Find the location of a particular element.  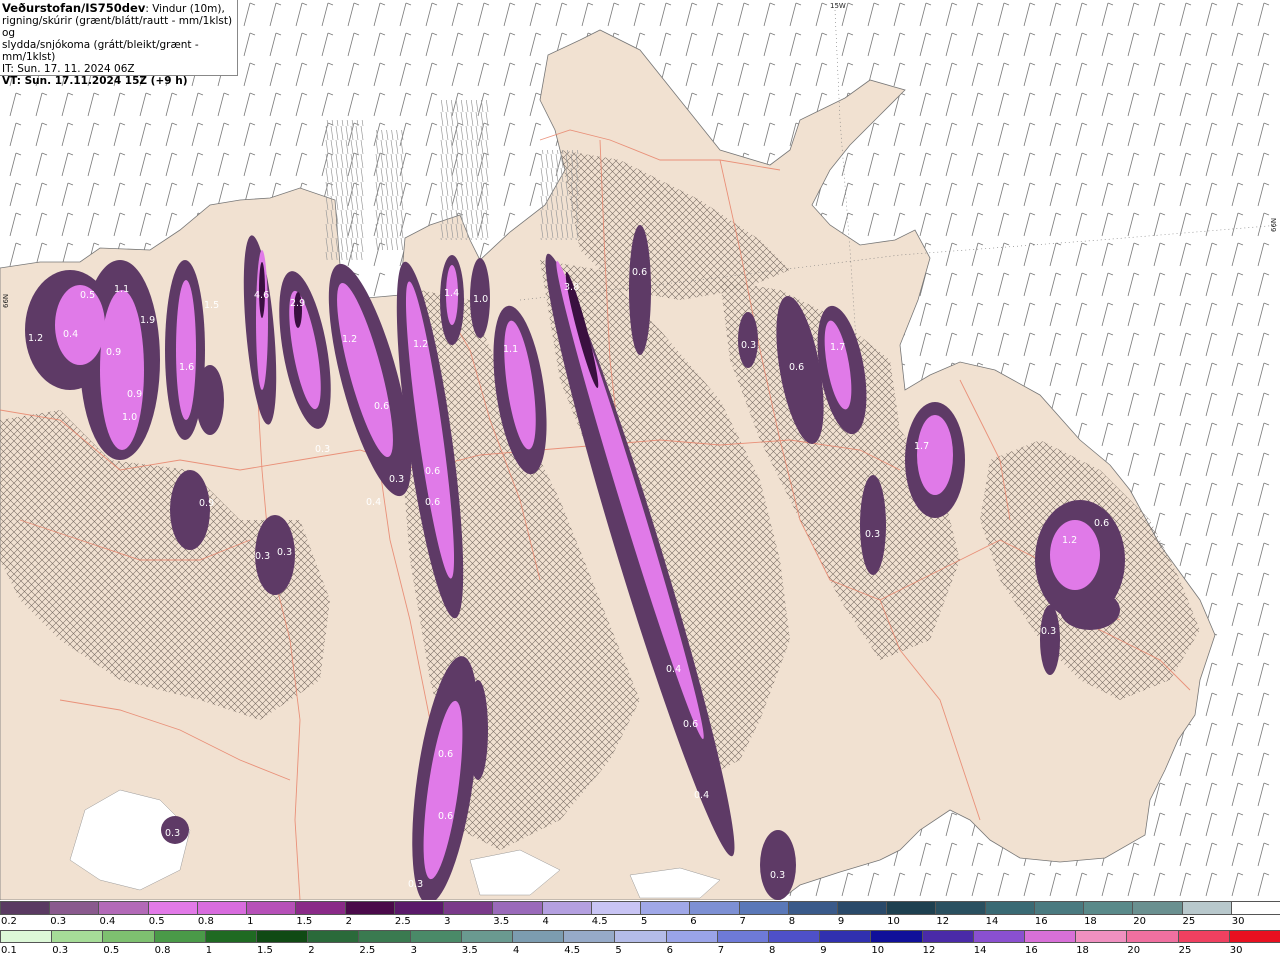

value-label: 1.2 is located at coordinates (420, 344).